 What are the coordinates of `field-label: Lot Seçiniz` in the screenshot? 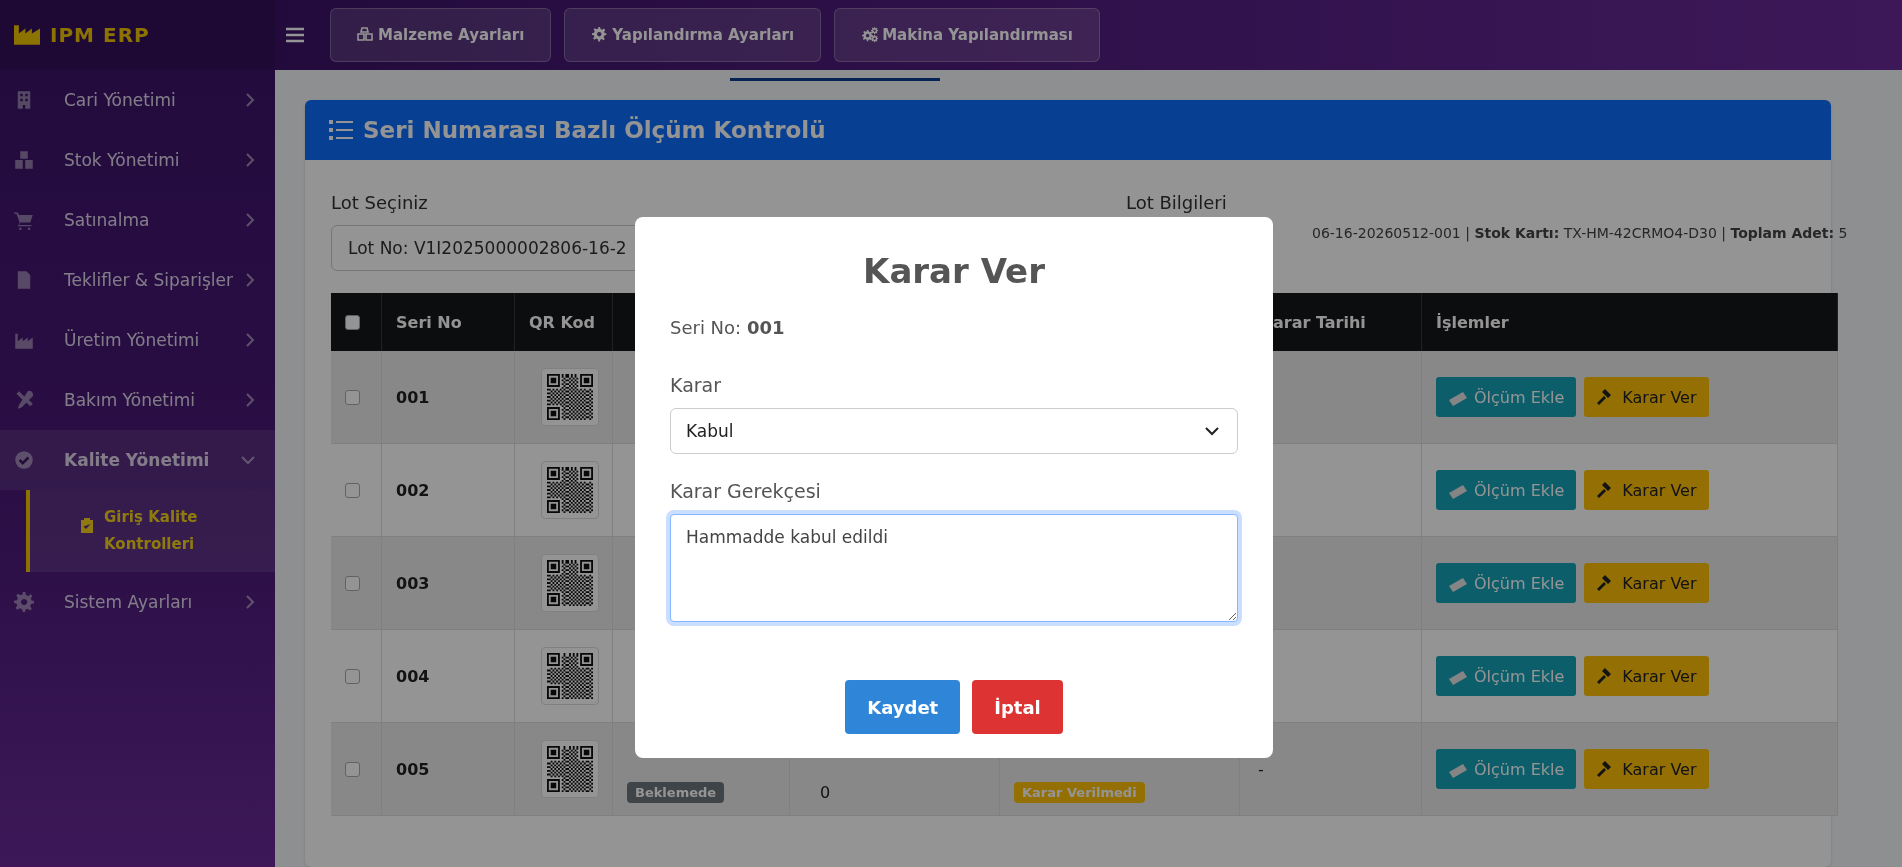 It's located at (379, 202).